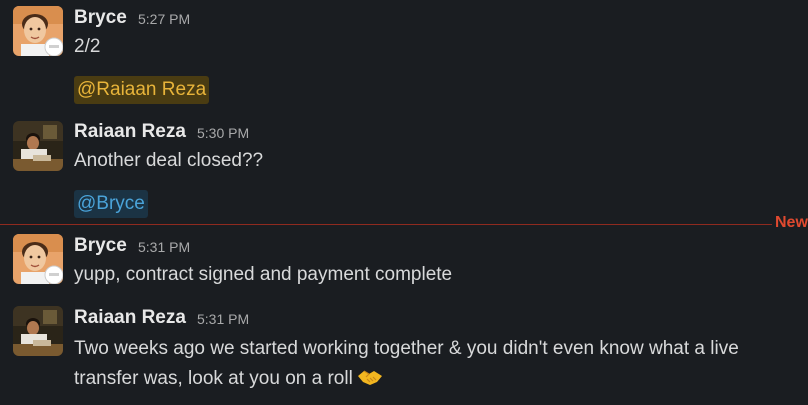 The width and height of the screenshot is (808, 405). Describe the element at coordinates (370, 382) in the screenshot. I see `handshake-icon` at that location.